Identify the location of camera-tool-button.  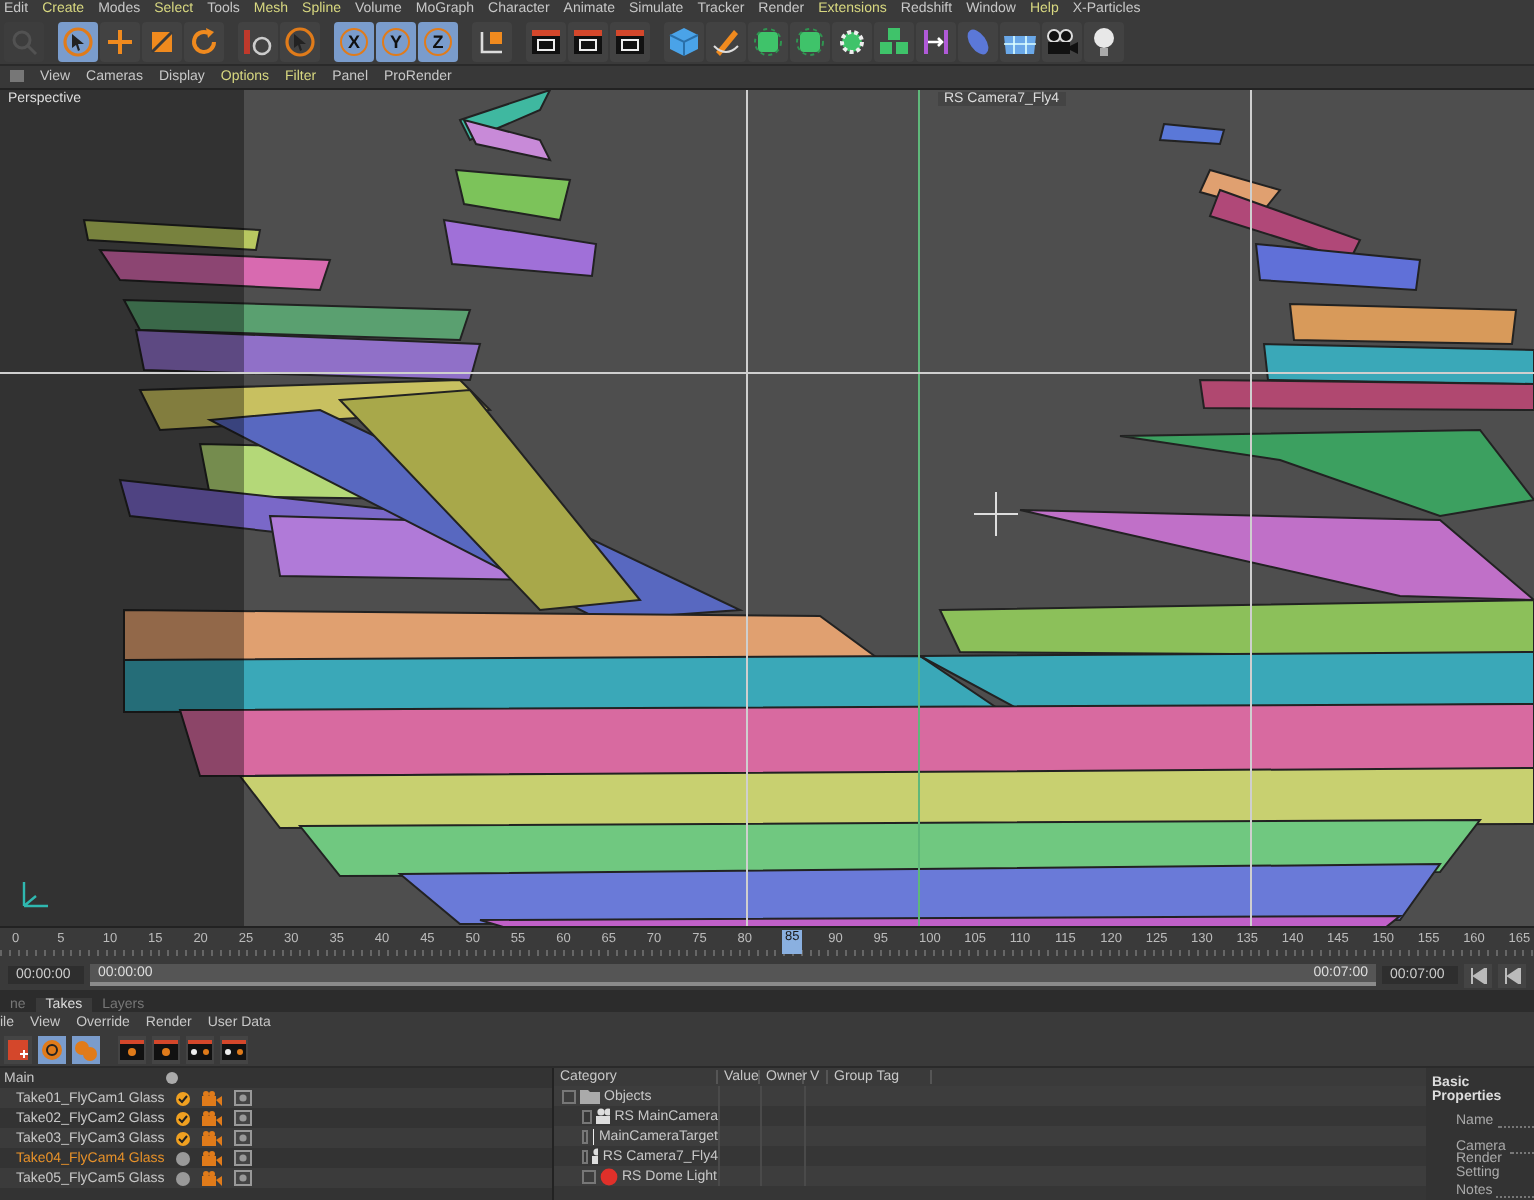
(1062, 41).